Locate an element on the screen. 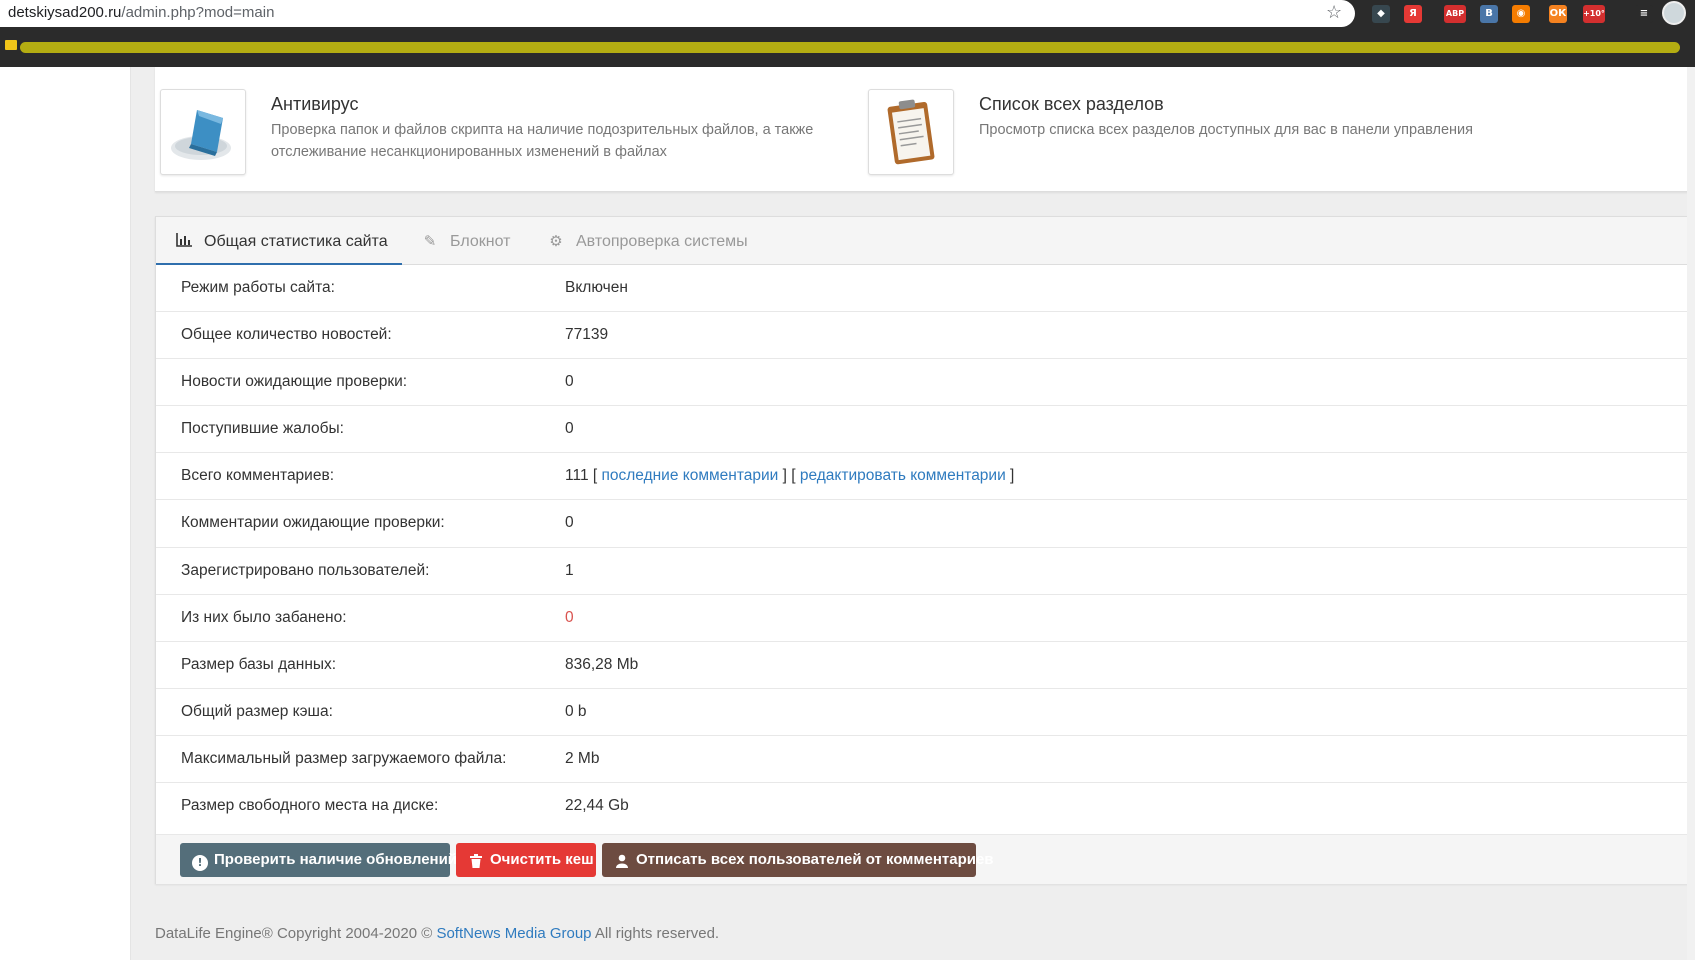 The height and width of the screenshot is (960, 1695). table-row: Новости ожидающие проверки: 0 is located at coordinates (922, 383).